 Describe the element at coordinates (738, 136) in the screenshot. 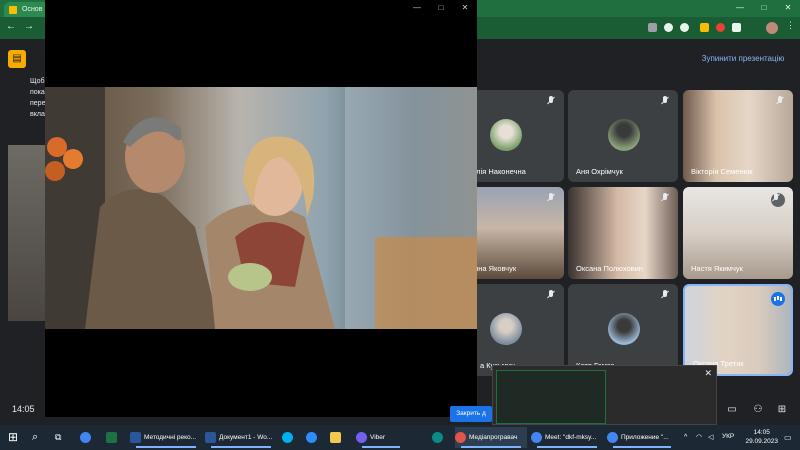

I see `participant-tile: Вікторія Семенюк` at that location.